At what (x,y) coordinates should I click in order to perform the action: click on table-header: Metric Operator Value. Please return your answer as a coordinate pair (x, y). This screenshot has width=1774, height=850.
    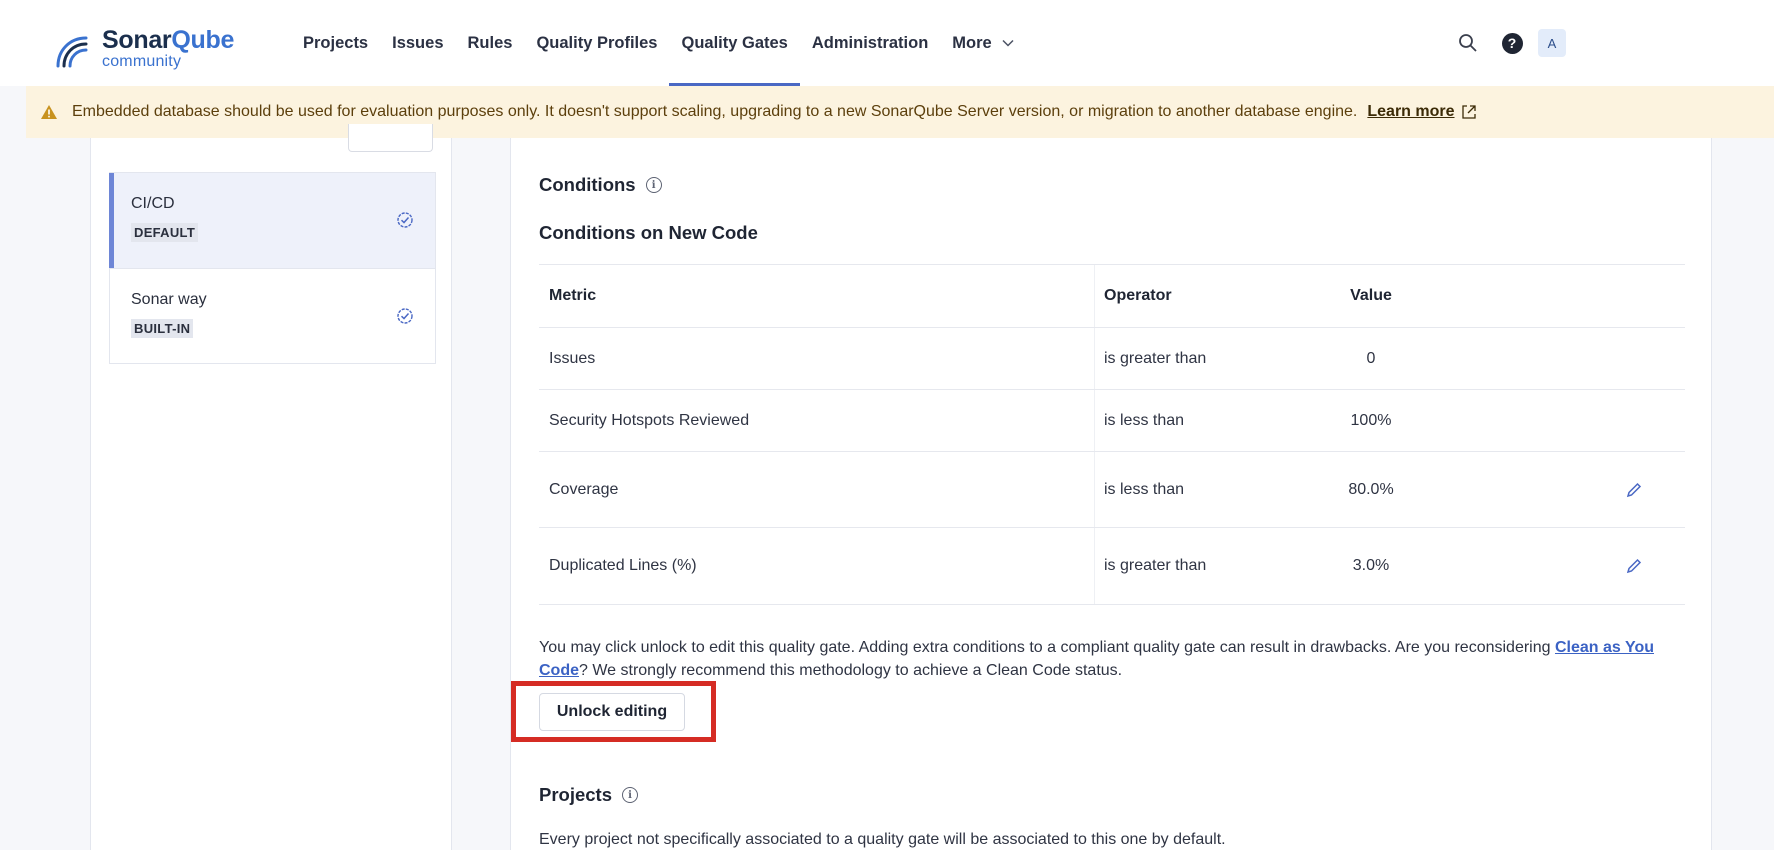
    Looking at the image, I should click on (1112, 296).